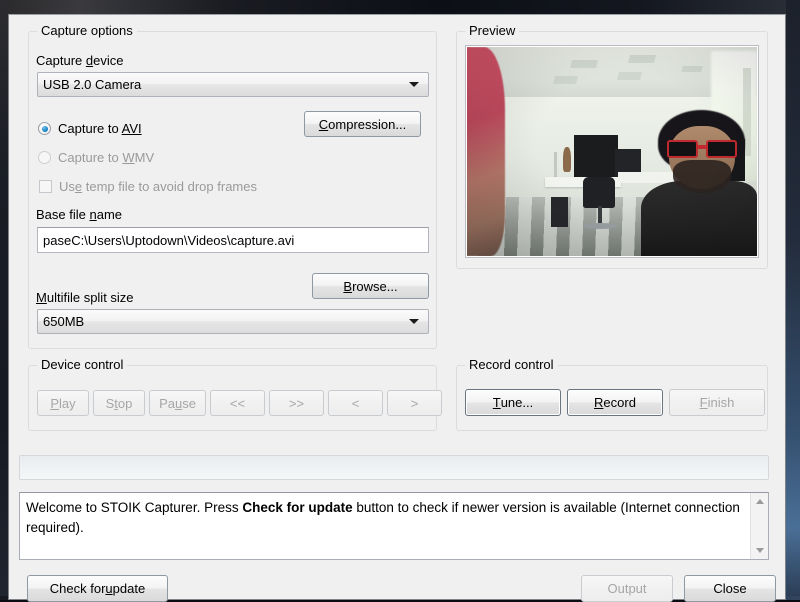 This screenshot has height=602, width=800. Describe the element at coordinates (92, 84) in the screenshot. I see `capture-device-value: USB 2.0 Camera` at that location.